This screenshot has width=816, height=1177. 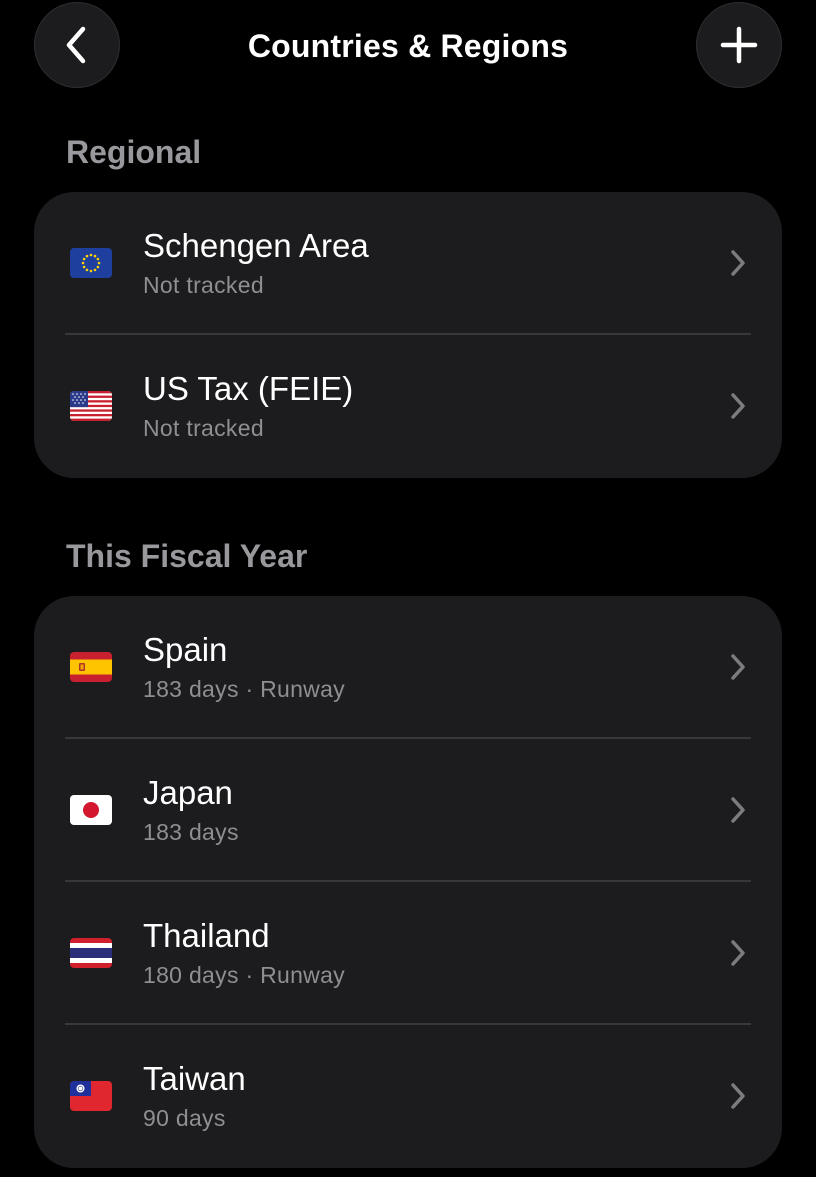 What do you see at coordinates (91, 810) in the screenshot?
I see `japan-flag-icon` at bounding box center [91, 810].